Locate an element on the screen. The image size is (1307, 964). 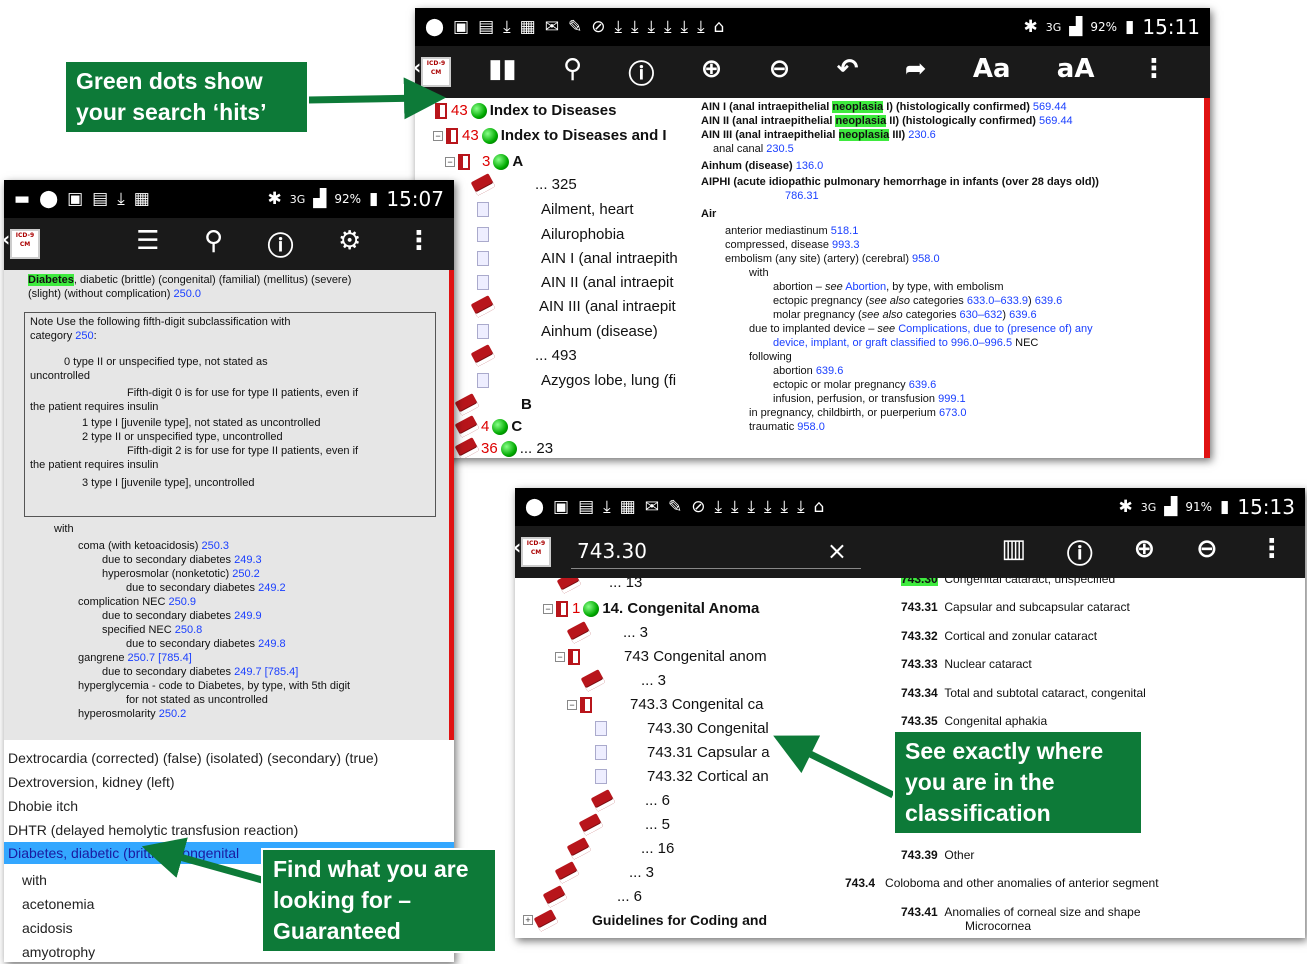
entry-line: hyperosmolarity 250.2 is located at coordinates (132, 714).